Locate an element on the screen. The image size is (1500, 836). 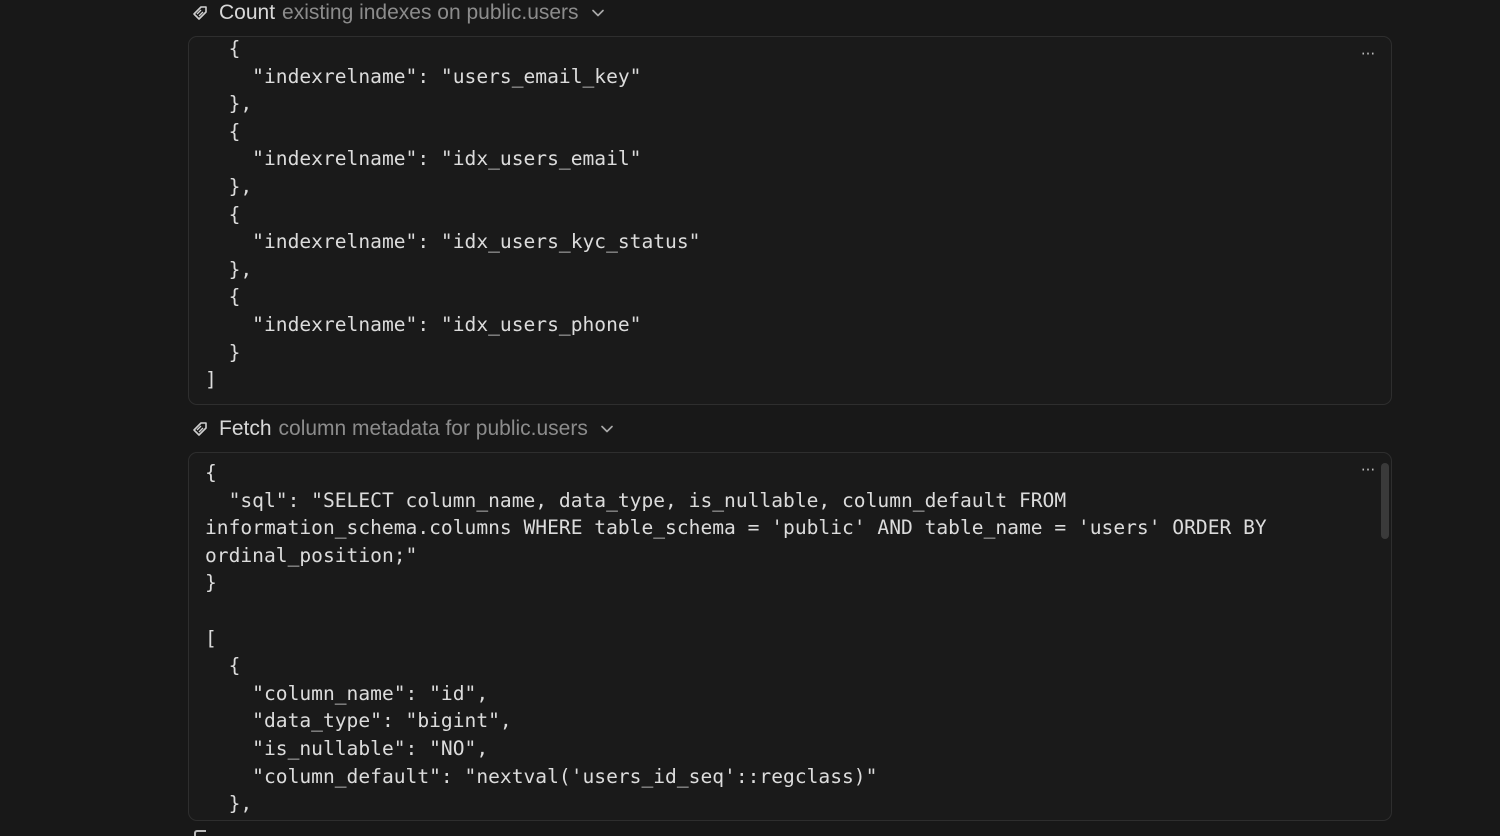
tool-call-header-fetch: Fetch column metadata for public.users is located at coordinates (402, 429).